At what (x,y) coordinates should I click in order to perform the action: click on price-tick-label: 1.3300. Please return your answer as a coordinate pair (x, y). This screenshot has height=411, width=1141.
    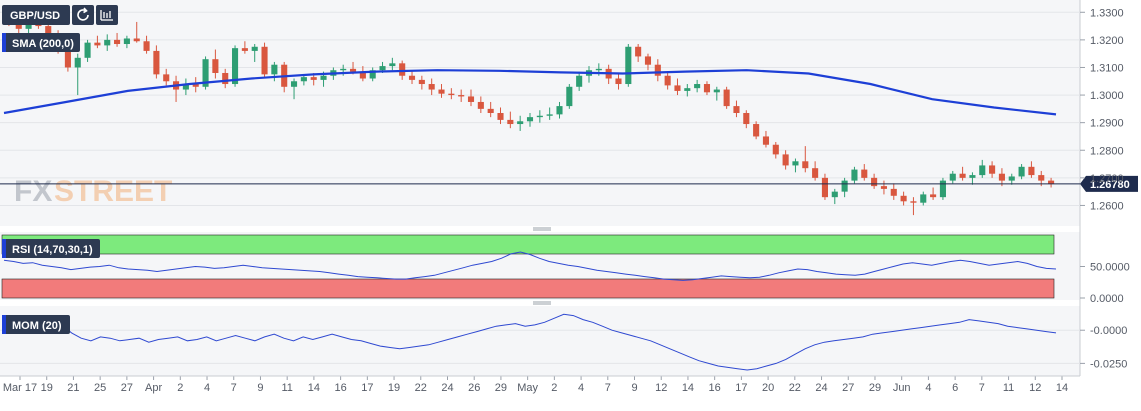
    Looking at the image, I should click on (1107, 13).